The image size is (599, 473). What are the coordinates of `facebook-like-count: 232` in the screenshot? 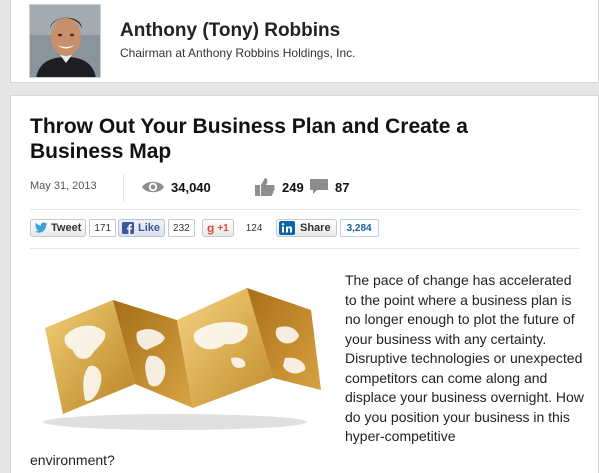 It's located at (181, 228).